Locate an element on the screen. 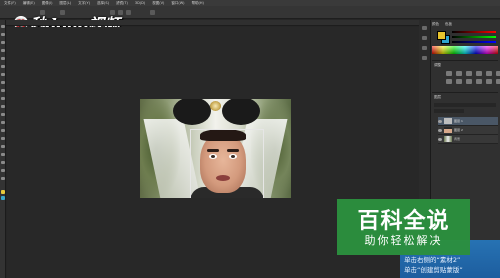 The width and height of the screenshot is (500, 278). menu-item-3d: 3D(D) is located at coordinates (140, 3).